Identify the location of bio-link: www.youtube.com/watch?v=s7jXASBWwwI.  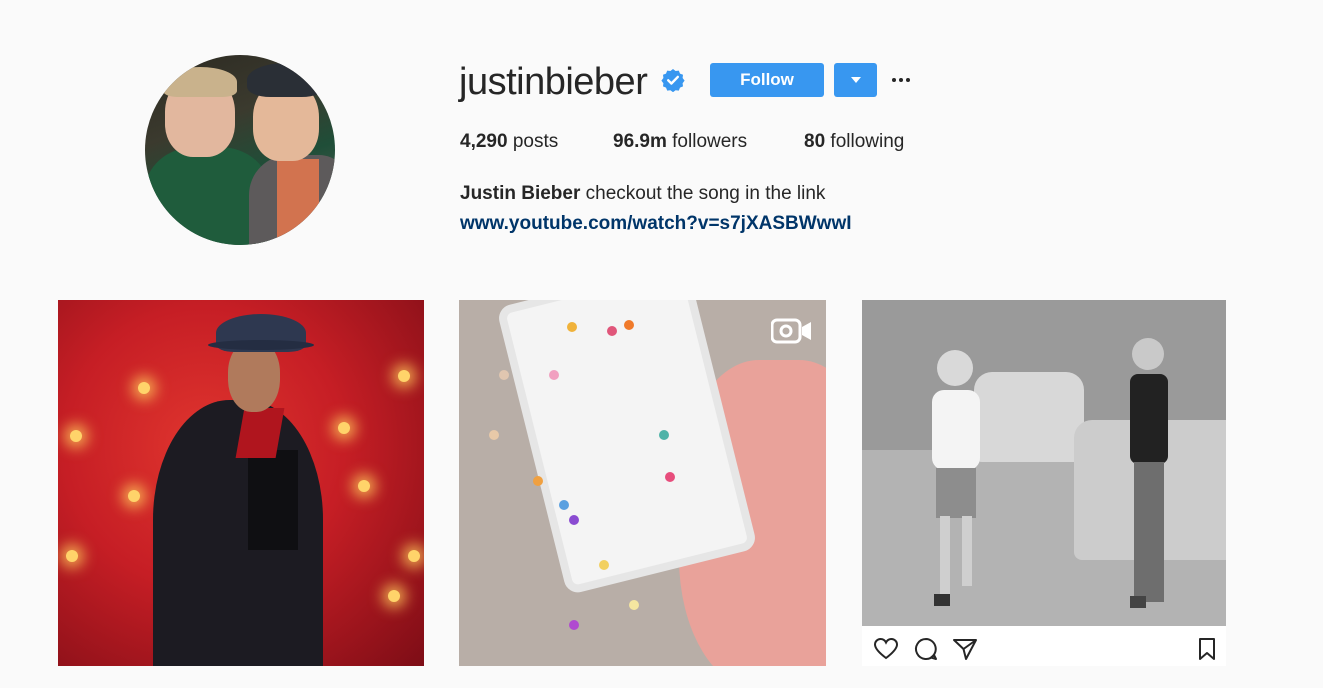
(656, 224).